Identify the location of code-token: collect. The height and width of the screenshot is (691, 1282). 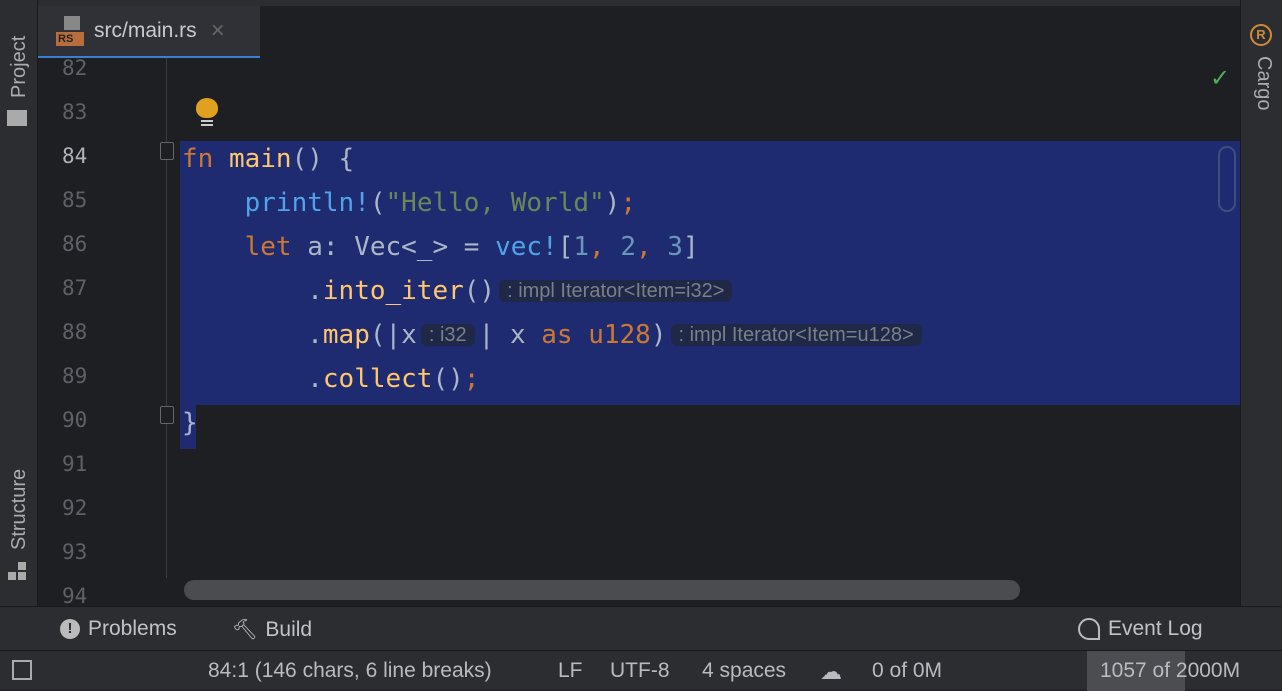
(377, 379).